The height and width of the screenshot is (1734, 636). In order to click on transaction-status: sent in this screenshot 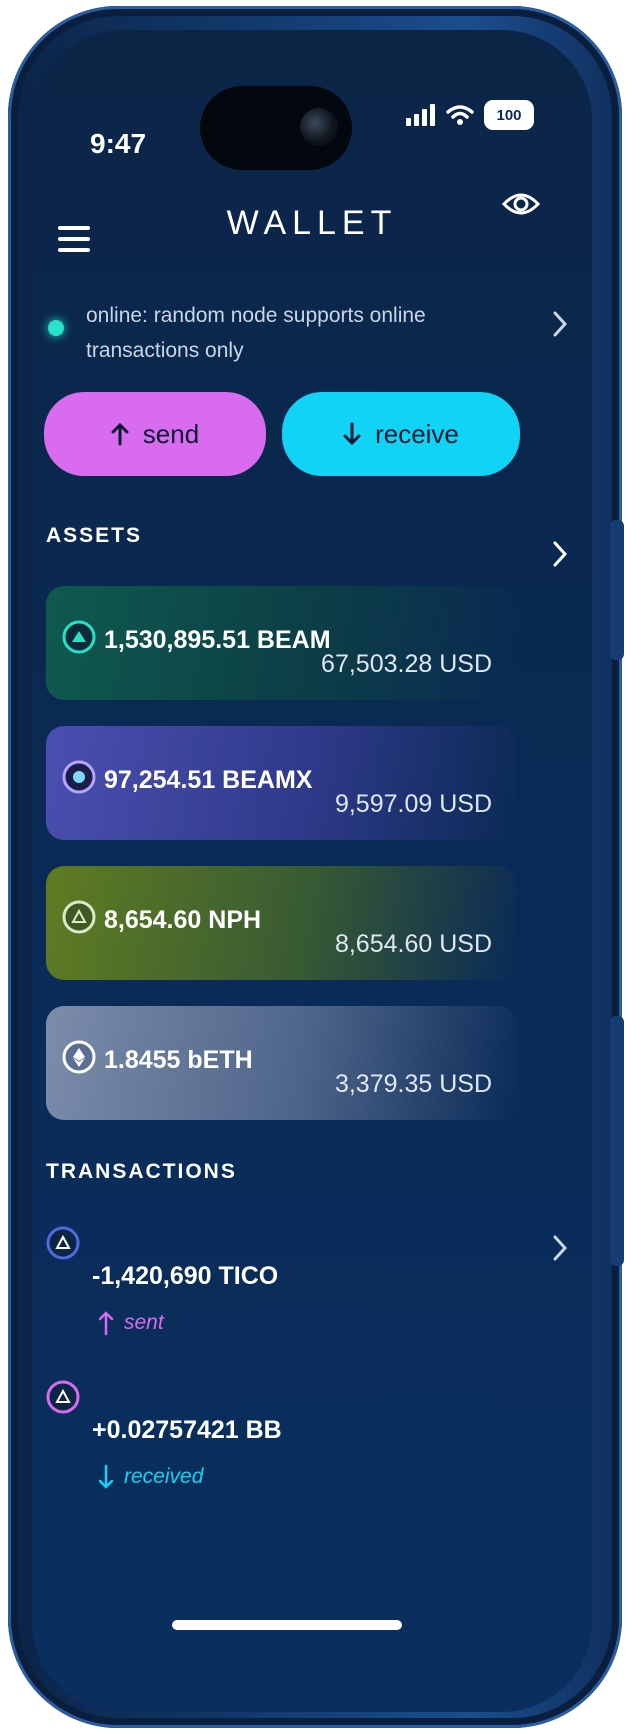, I will do `click(131, 1323)`.